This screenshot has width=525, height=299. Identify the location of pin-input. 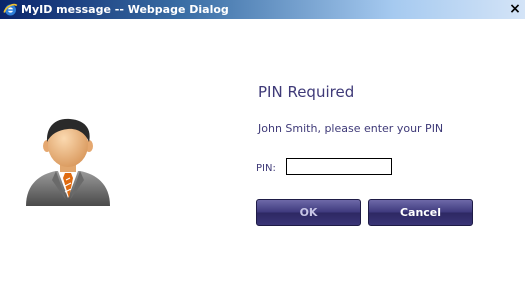
(339, 166).